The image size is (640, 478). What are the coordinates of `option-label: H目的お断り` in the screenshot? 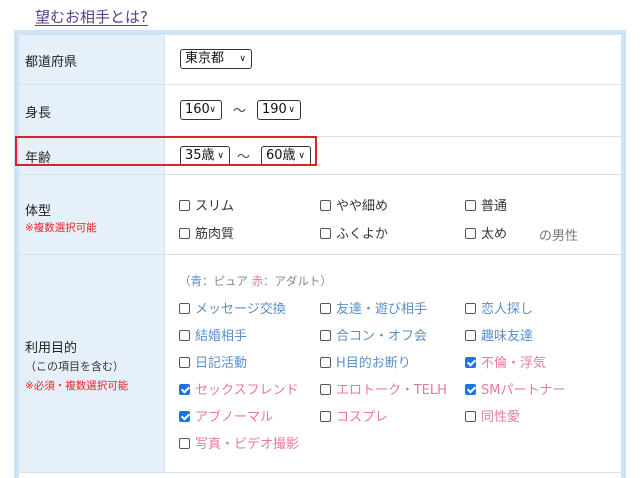 It's located at (373, 363).